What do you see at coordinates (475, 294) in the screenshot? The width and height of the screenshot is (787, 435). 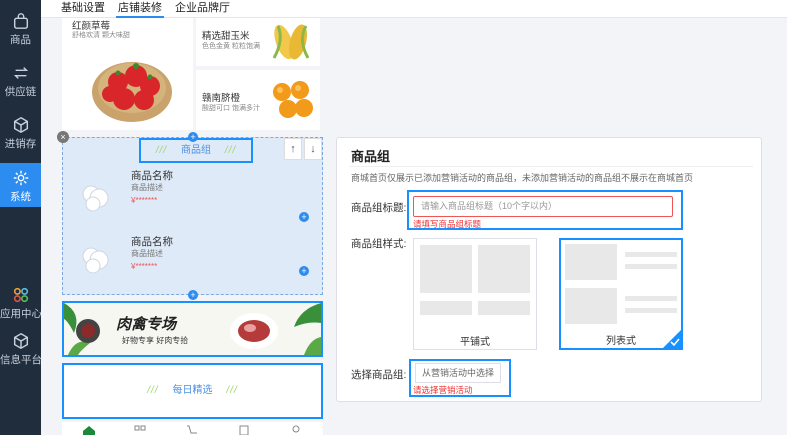 I see `style-option-tile: 平铺式` at bounding box center [475, 294].